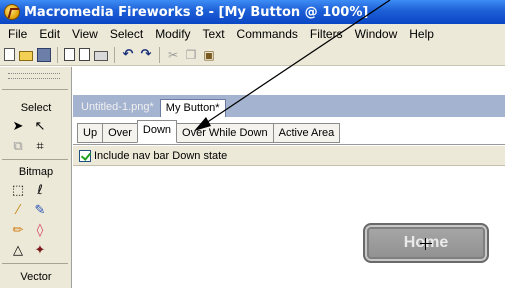 This screenshot has height=288, width=505. What do you see at coordinates (421, 34) in the screenshot?
I see `menu-help: Help` at bounding box center [421, 34].